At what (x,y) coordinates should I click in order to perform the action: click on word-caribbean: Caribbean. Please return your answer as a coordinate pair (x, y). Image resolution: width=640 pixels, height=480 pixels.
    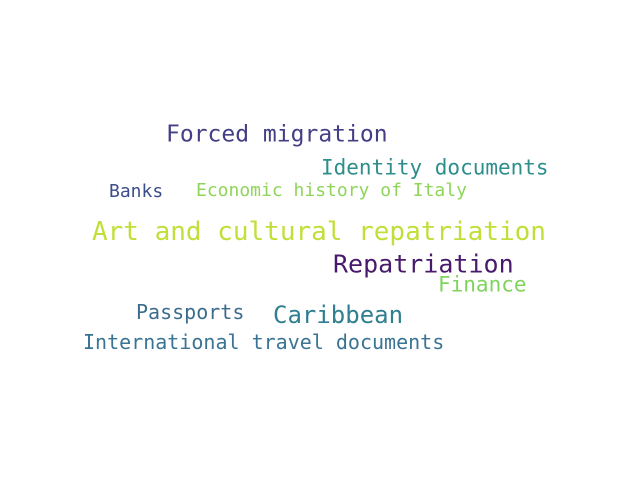
    Looking at the image, I should click on (338, 315).